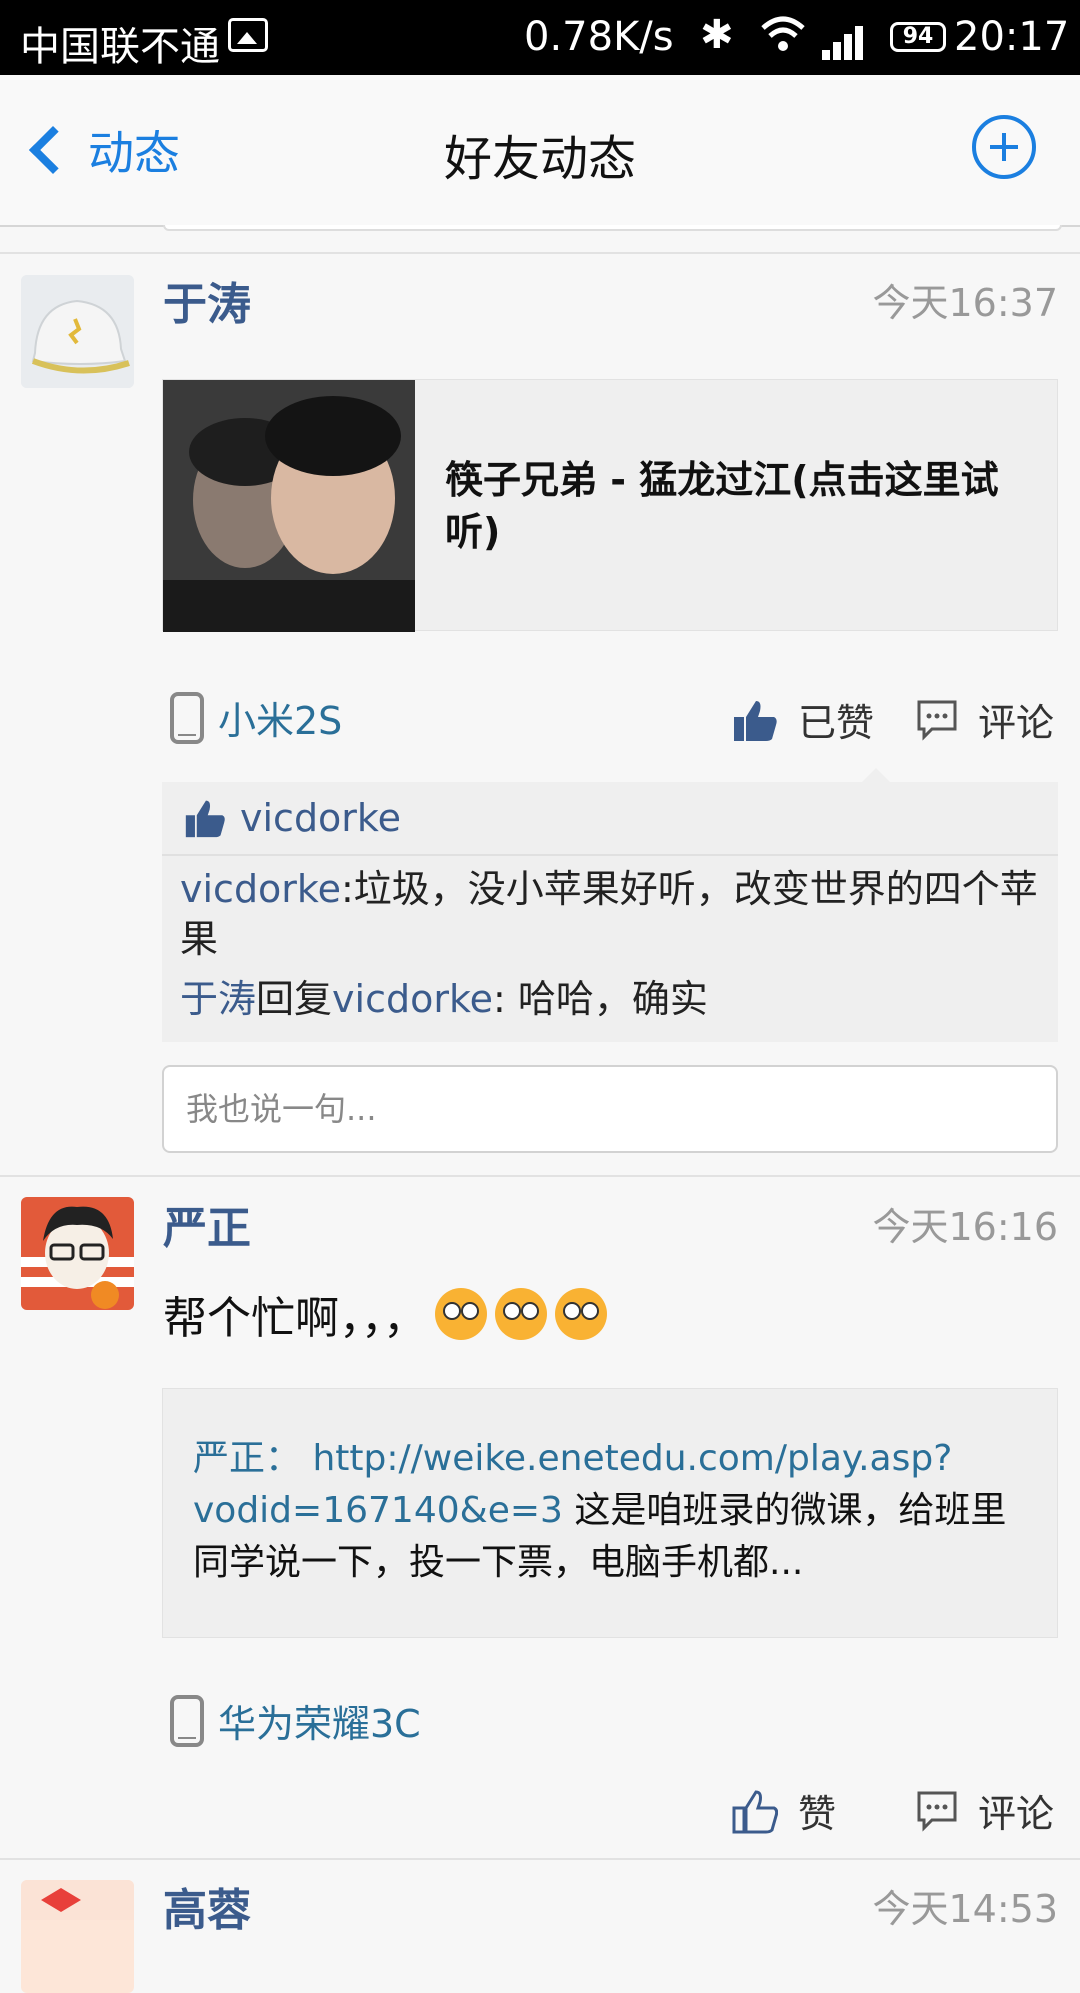  Describe the element at coordinates (505, 999) in the screenshot. I see `reply-sep: :` at that location.